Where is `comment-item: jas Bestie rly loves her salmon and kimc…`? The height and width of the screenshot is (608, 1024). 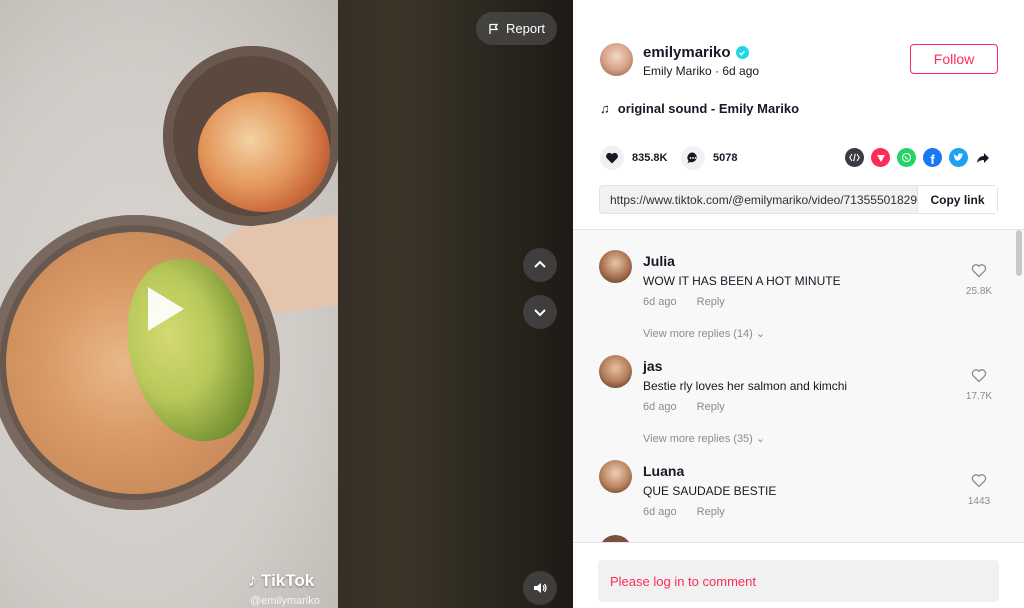 comment-item: jas Bestie rly loves her salmon and kimc… is located at coordinates (799, 405).